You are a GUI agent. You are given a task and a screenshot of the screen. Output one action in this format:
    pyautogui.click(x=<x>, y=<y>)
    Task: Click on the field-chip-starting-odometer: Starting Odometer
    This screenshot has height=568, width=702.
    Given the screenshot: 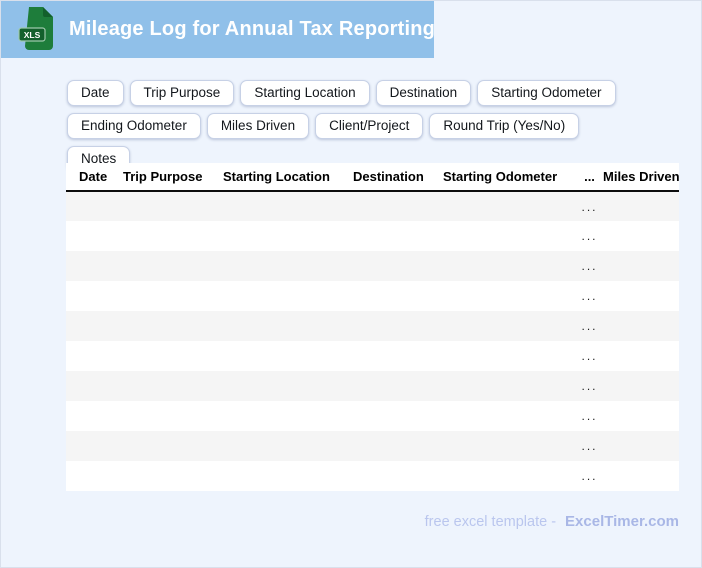 What is the action you would take?
    pyautogui.click(x=546, y=93)
    